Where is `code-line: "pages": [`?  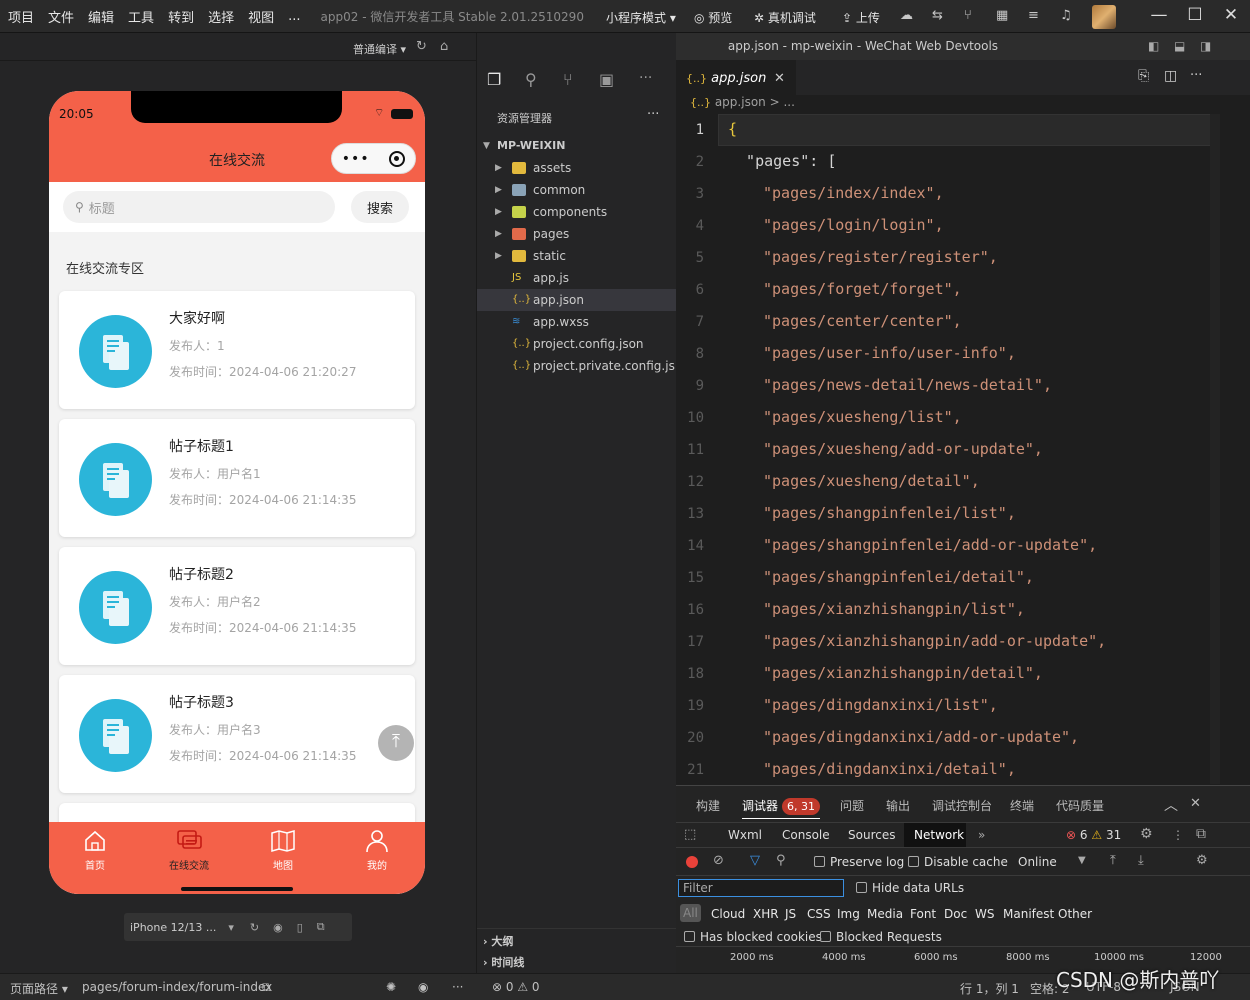
code-line: "pages": [ is located at coordinates (782, 161).